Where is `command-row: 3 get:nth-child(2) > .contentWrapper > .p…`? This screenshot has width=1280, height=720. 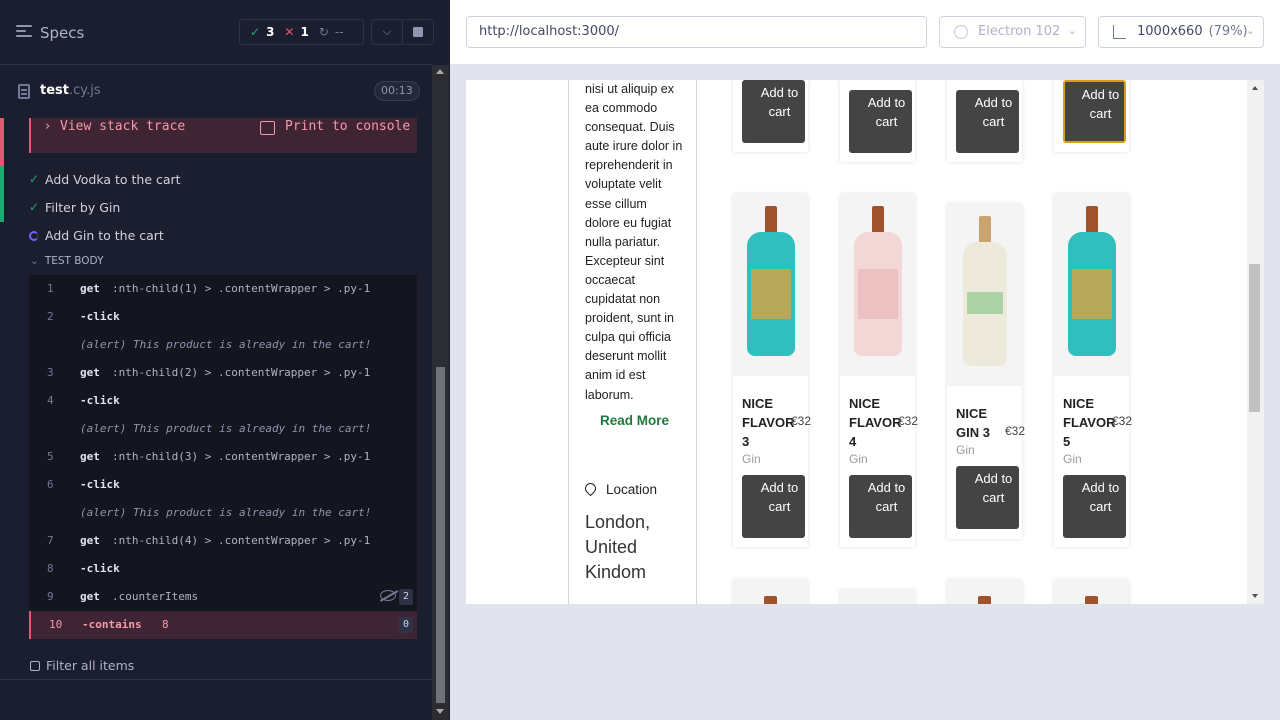 command-row: 3 get:nth-child(2) > .contentWrapper > .p… is located at coordinates (223, 373).